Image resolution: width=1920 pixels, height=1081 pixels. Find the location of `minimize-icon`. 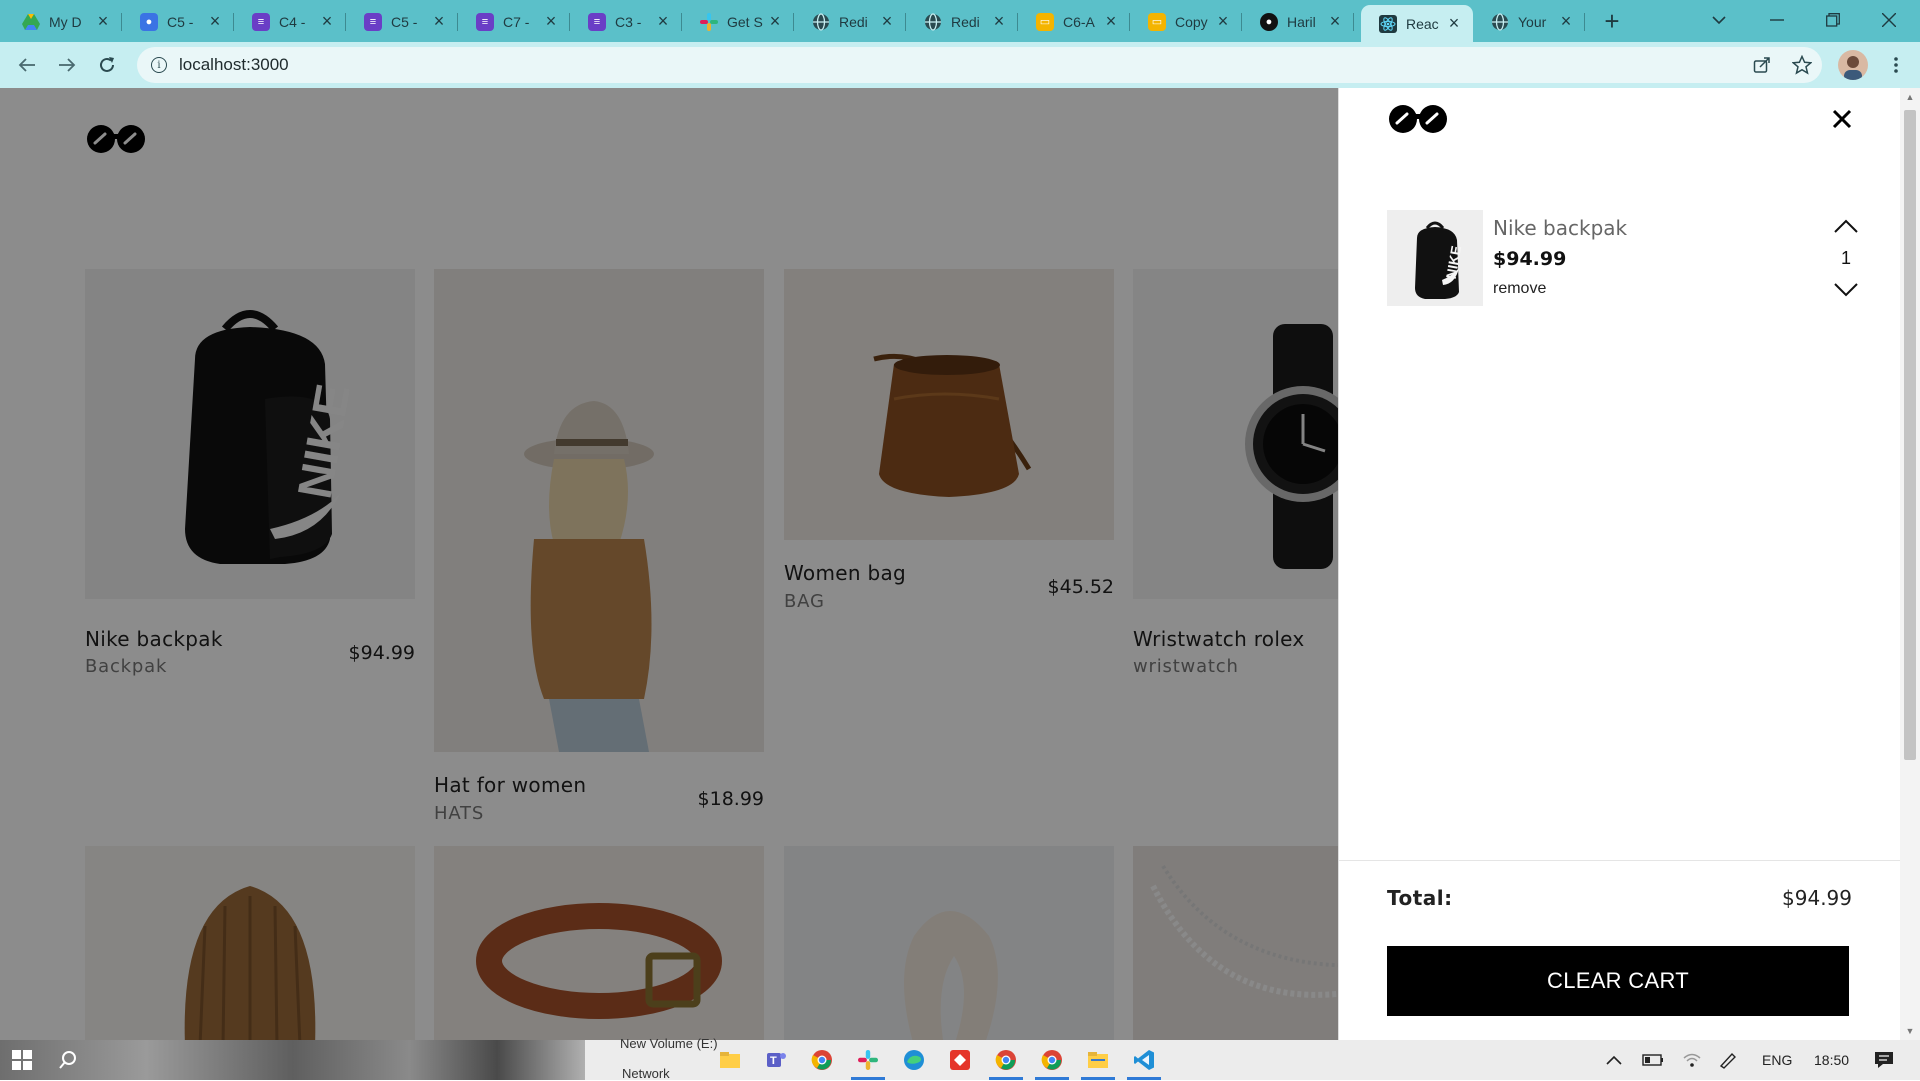

minimize-icon is located at coordinates (1777, 20).